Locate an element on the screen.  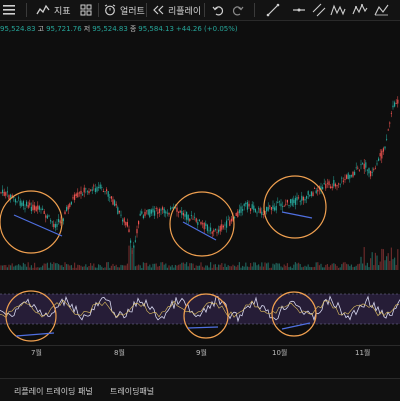
layout-grid-button is located at coordinates (86, 10).